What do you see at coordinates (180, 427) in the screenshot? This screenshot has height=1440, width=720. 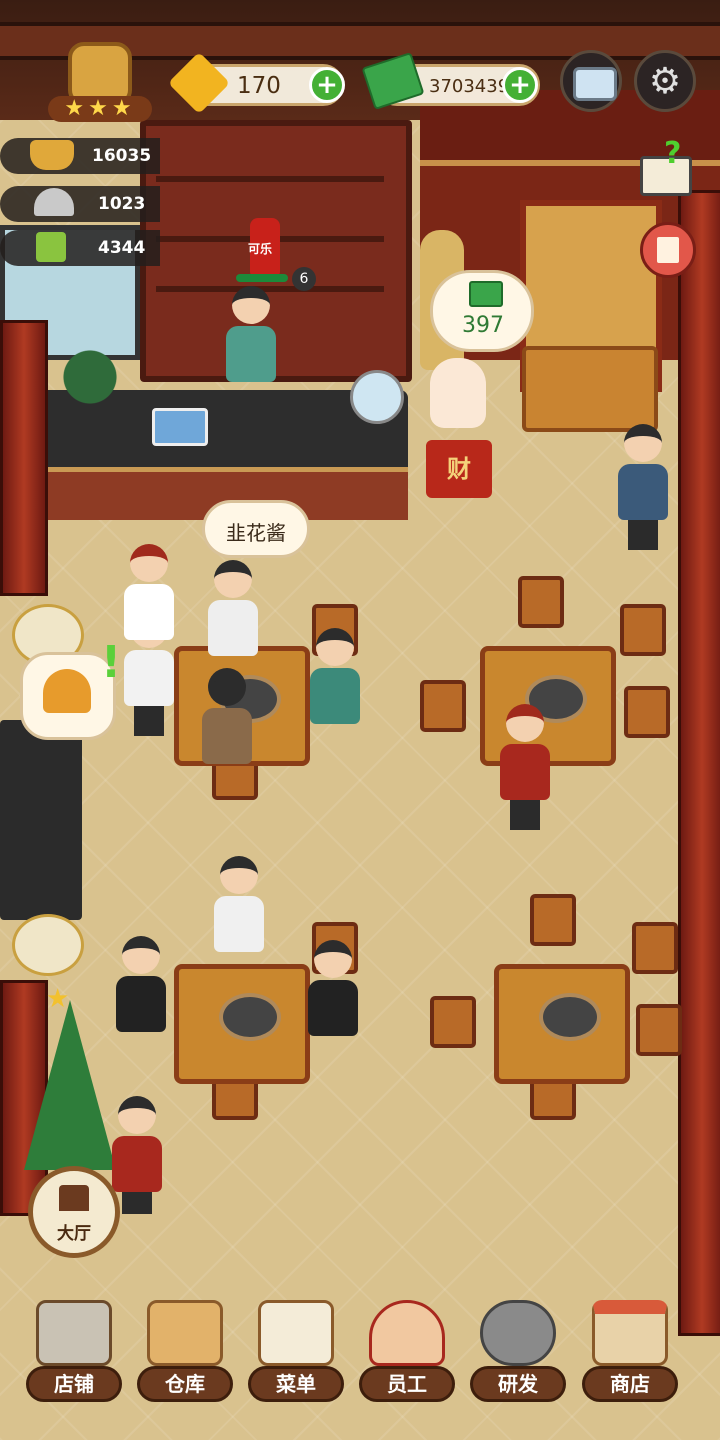 I see `tablet-device` at bounding box center [180, 427].